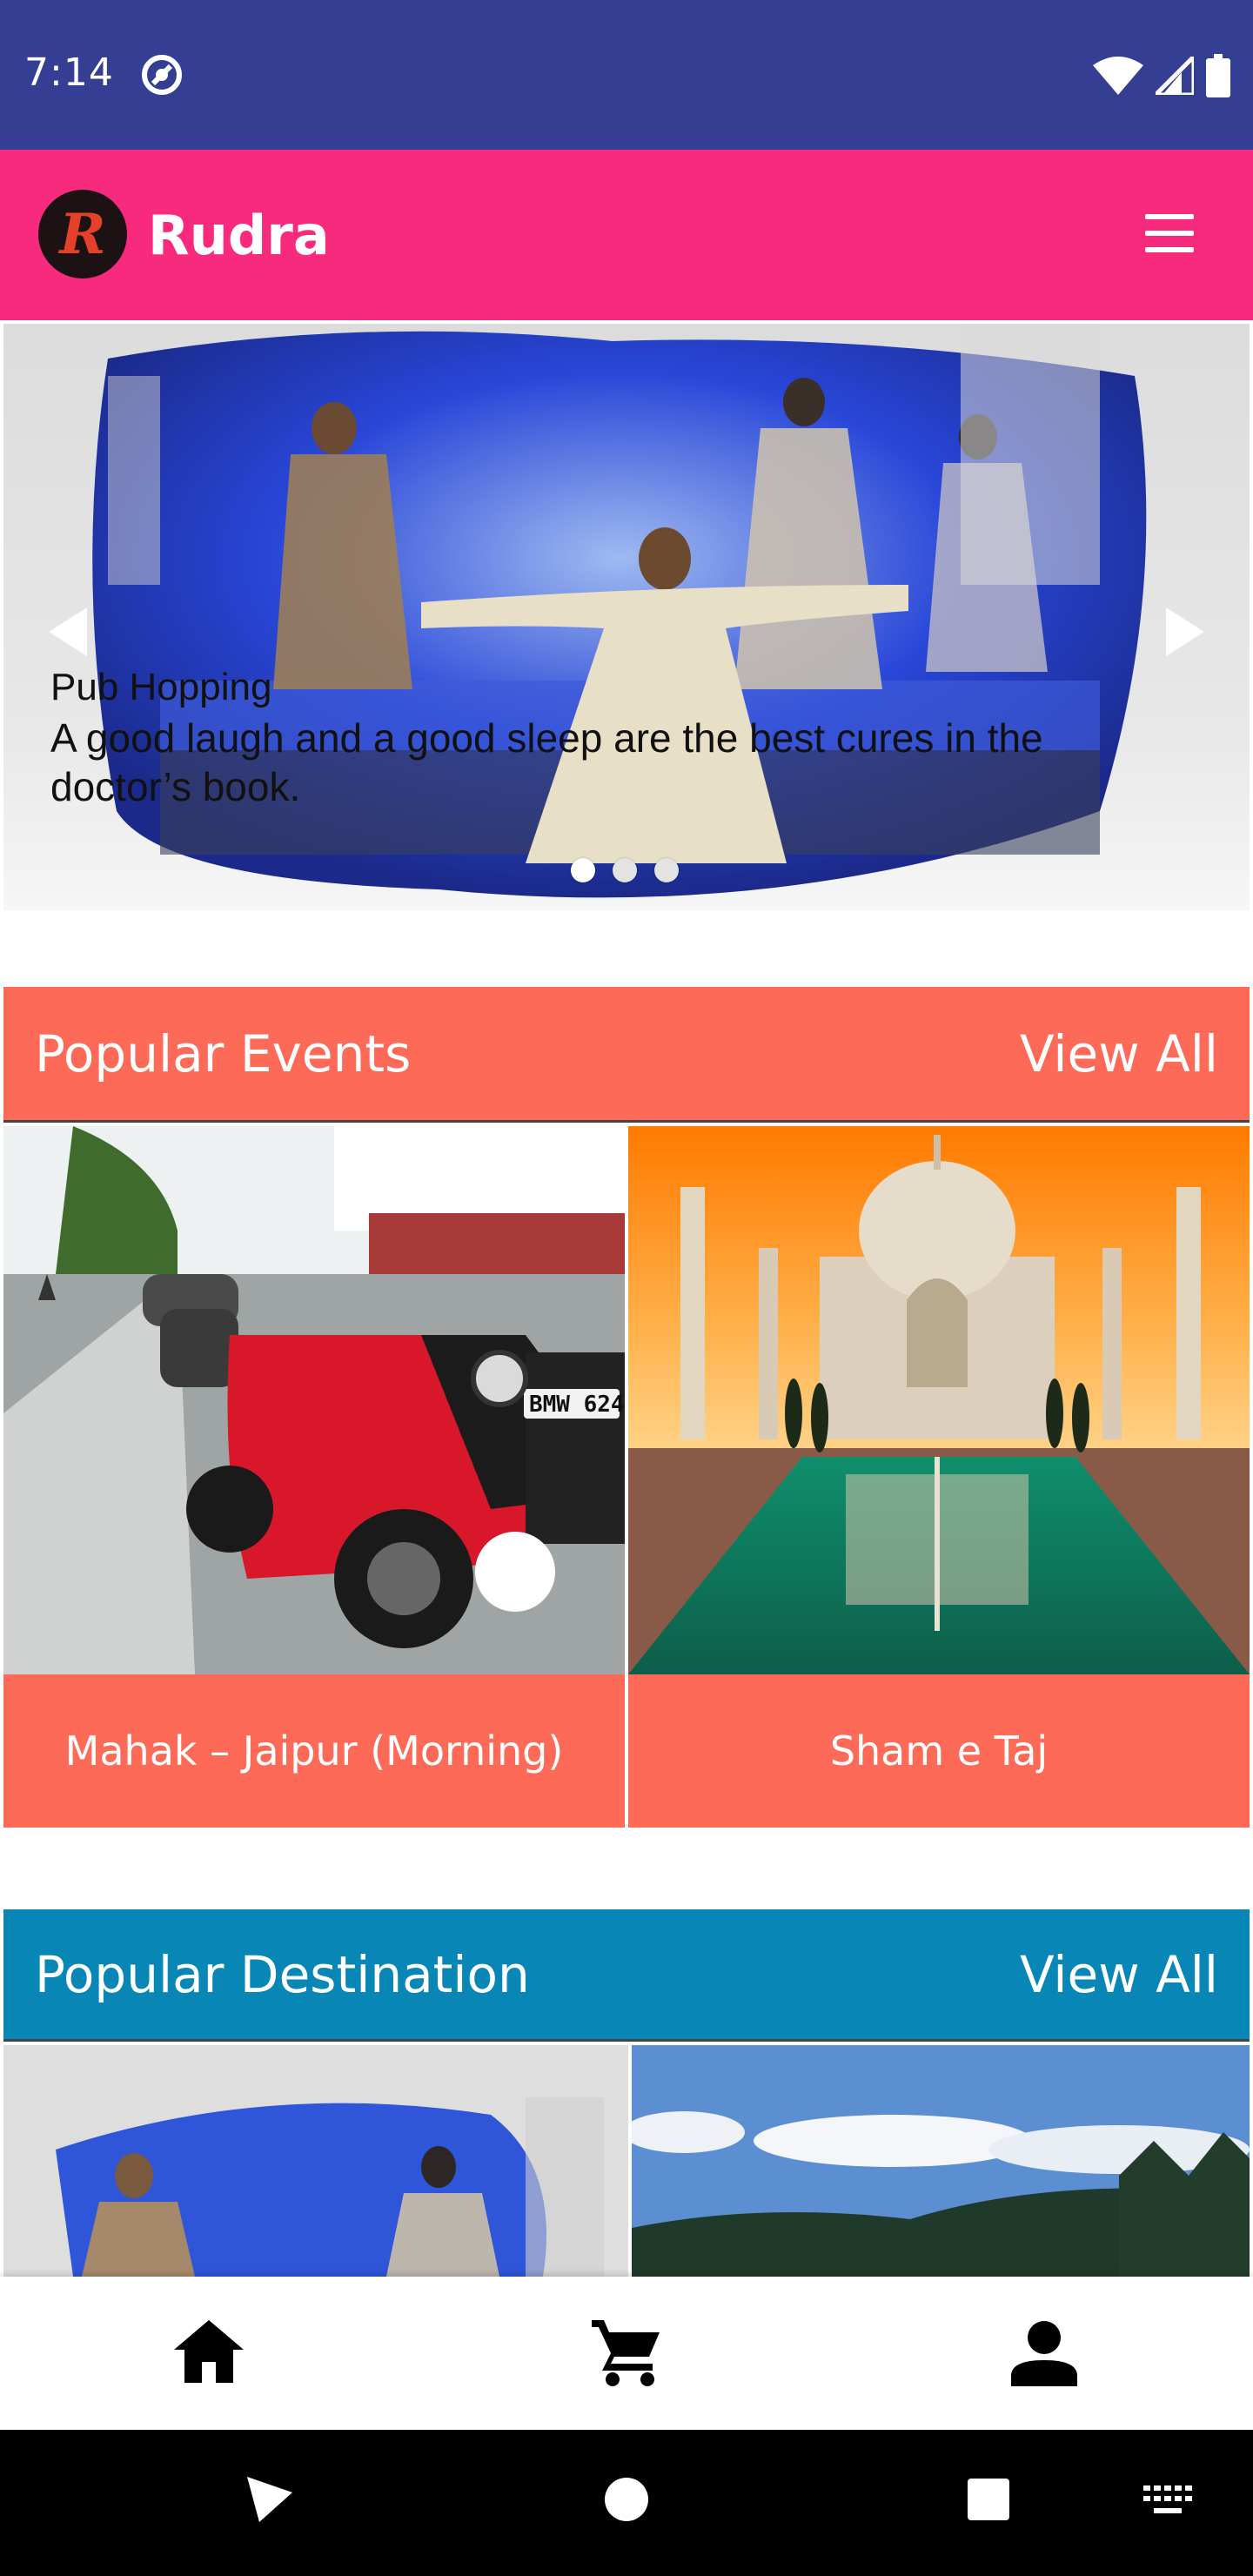  Describe the element at coordinates (161, 77) in the screenshot. I see `sync-icon` at that location.